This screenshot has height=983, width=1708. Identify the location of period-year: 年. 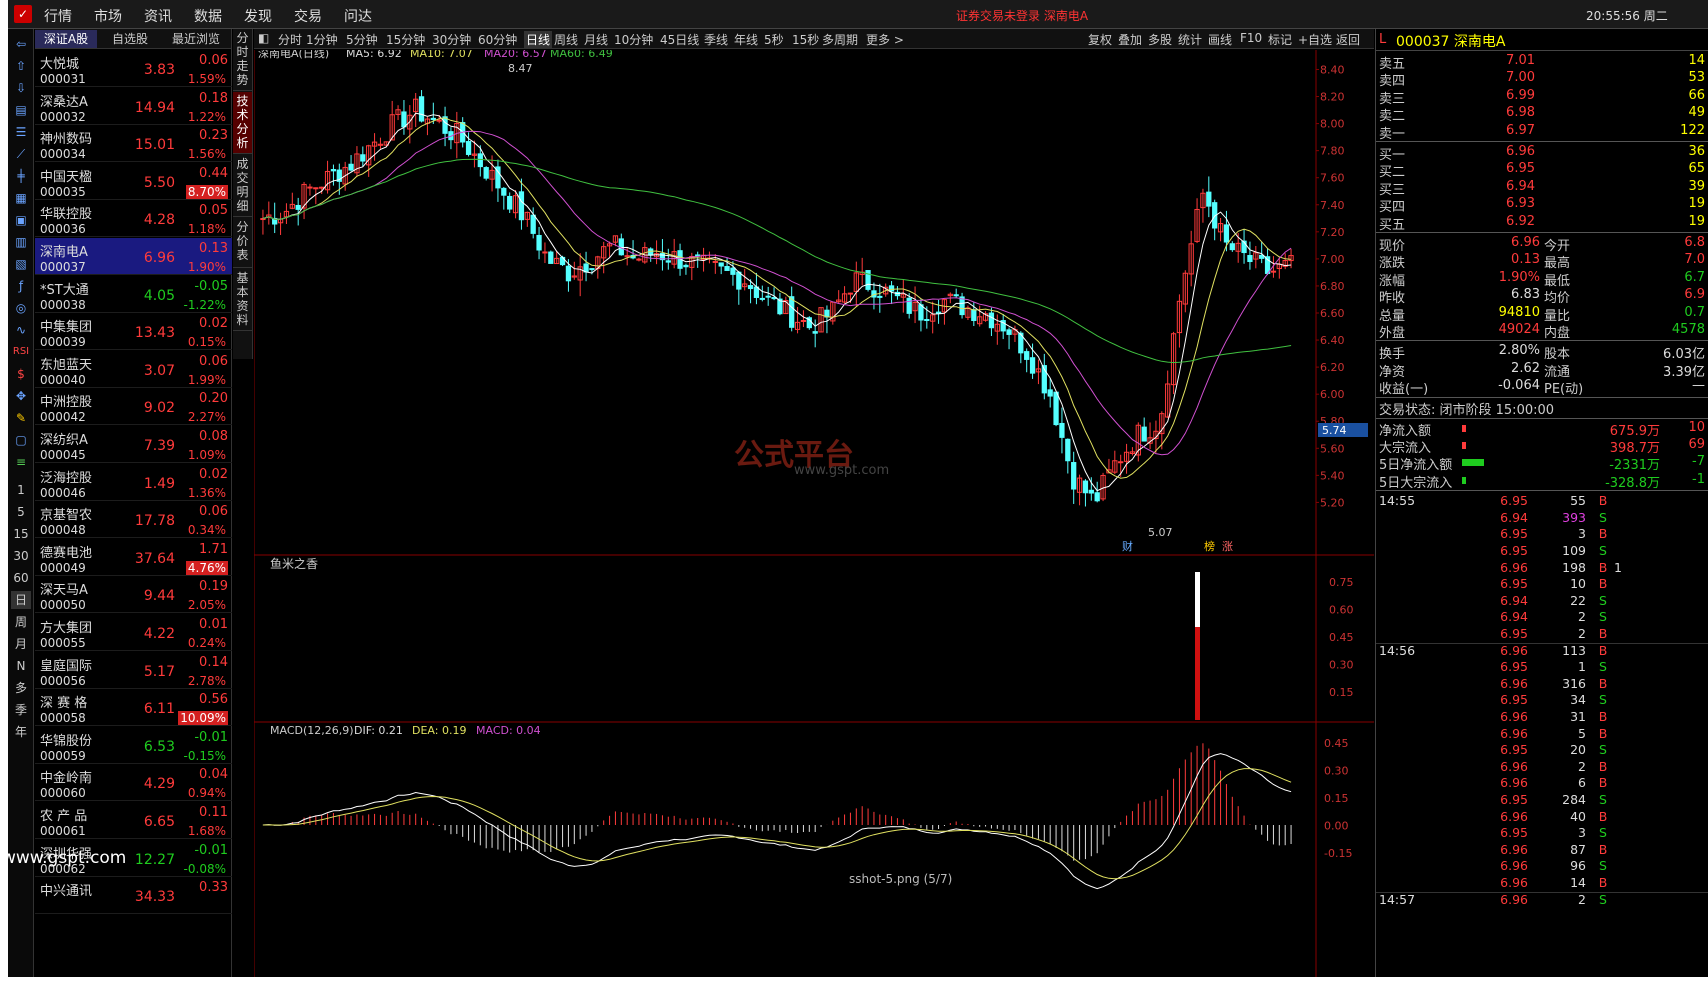
(21, 732).